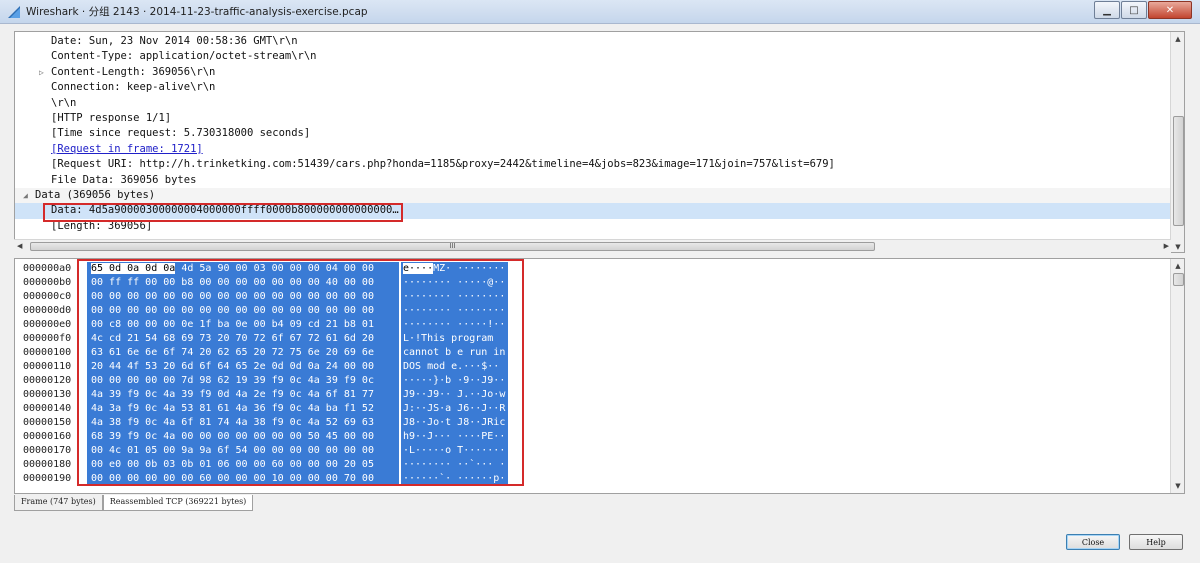 The height and width of the screenshot is (563, 1200). What do you see at coordinates (25, 195) in the screenshot?
I see `collapse-arrow-icon: ◢` at bounding box center [25, 195].